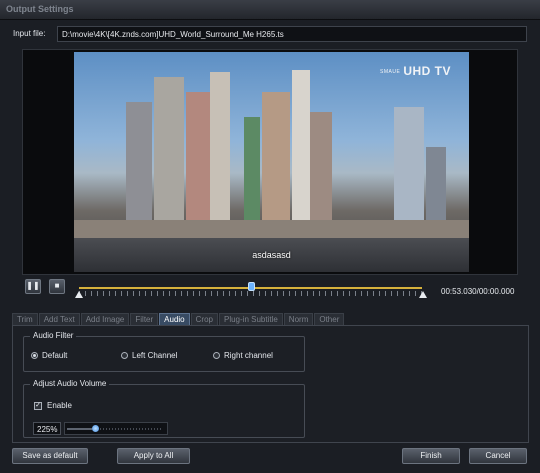  I want to click on tab-crop: Crop, so click(204, 319).